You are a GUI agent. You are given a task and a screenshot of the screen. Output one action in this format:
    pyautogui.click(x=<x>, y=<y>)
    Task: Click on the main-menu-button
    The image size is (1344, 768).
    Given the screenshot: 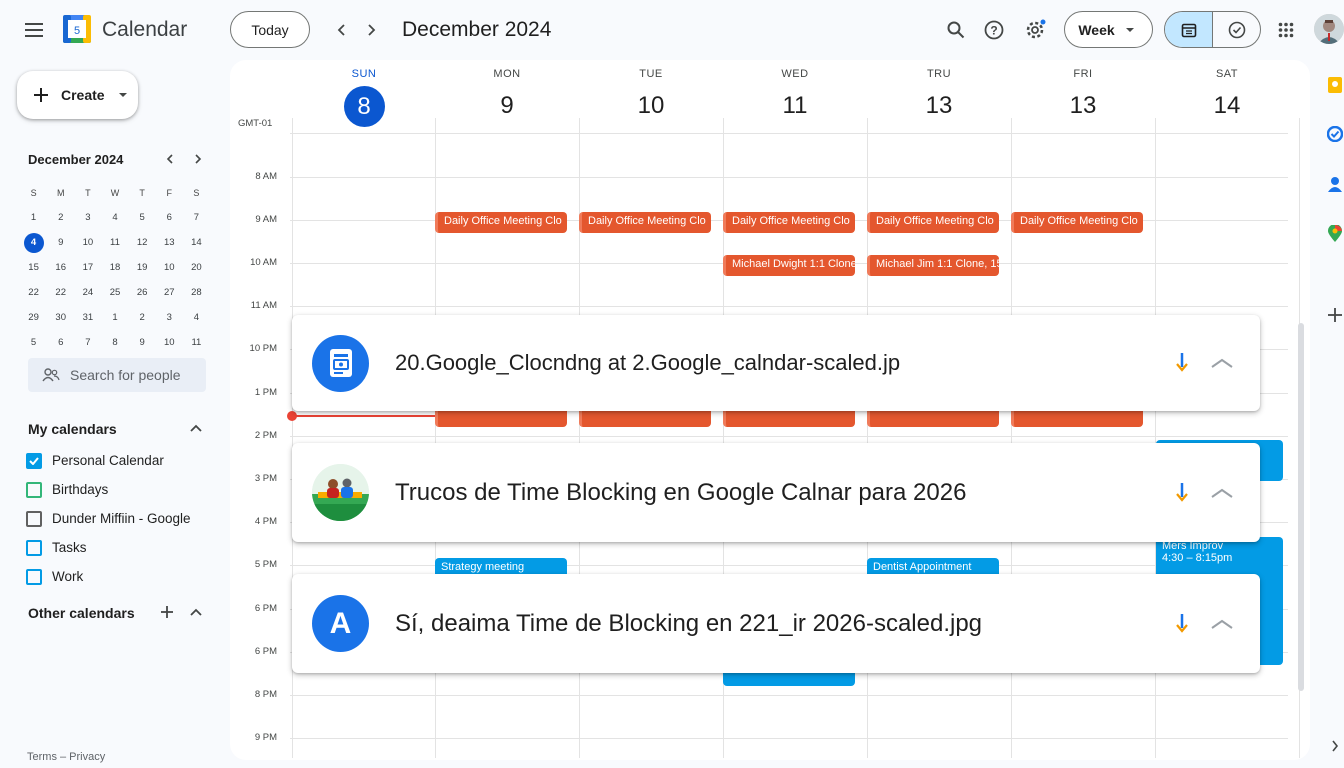 What is the action you would take?
    pyautogui.click(x=35, y=30)
    